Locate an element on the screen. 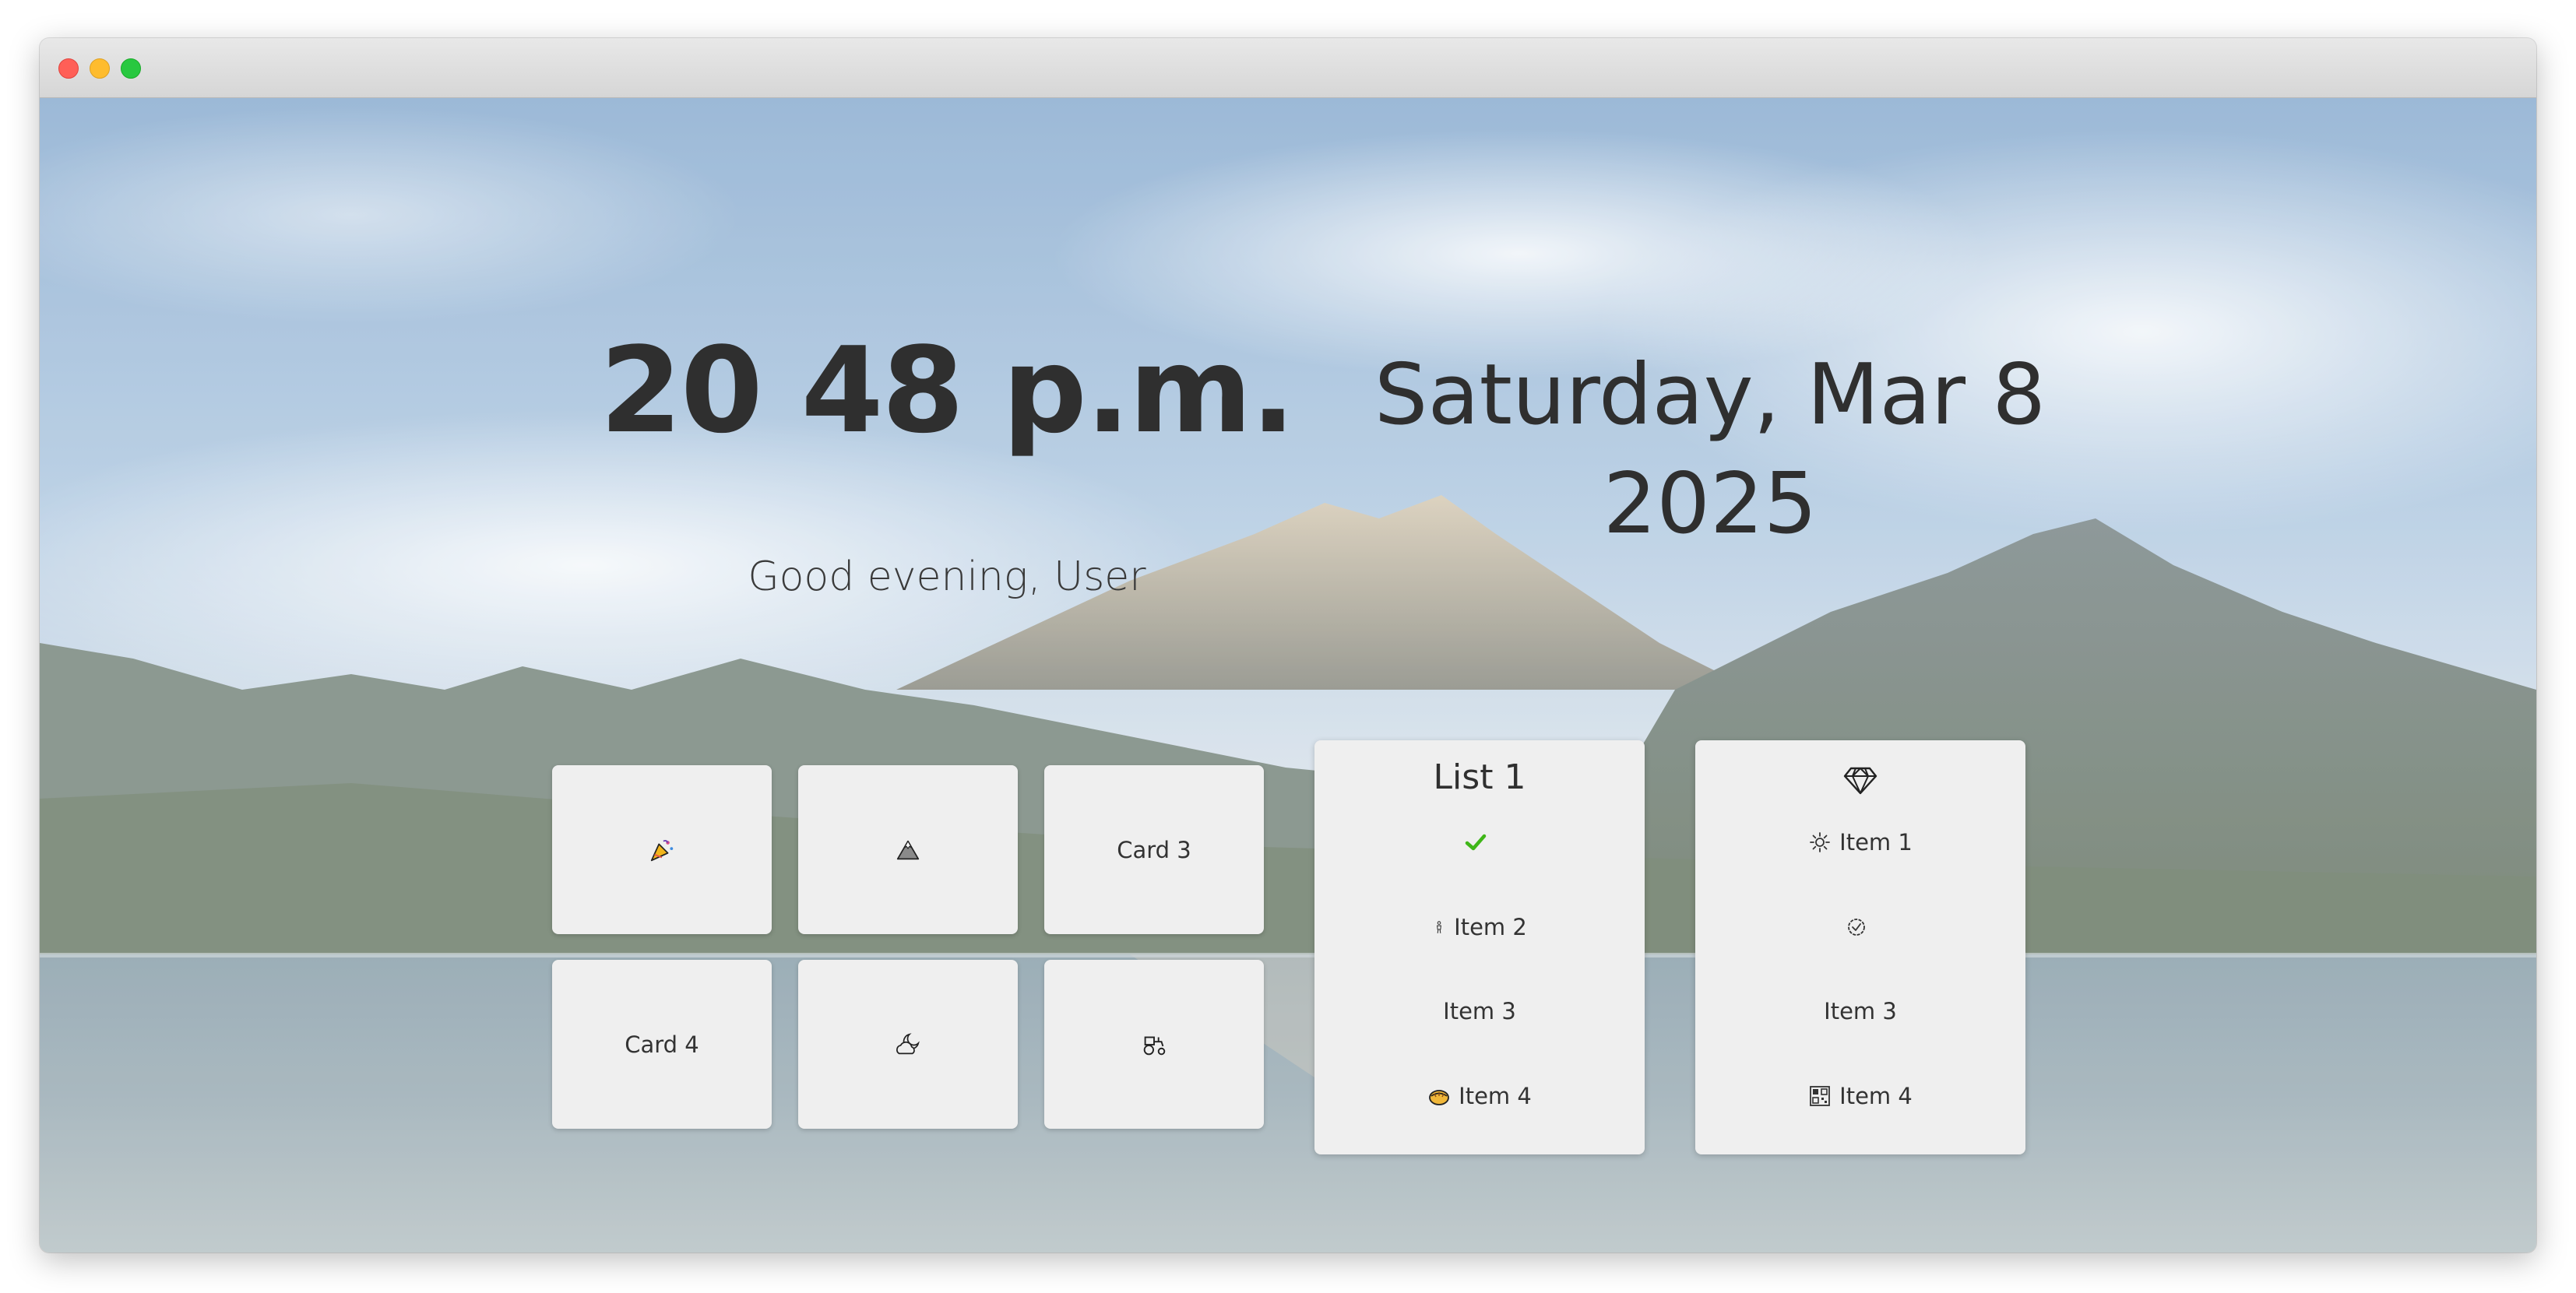 This screenshot has height=1293, width=2576. card-4-label: Card 4 is located at coordinates (662, 1044).